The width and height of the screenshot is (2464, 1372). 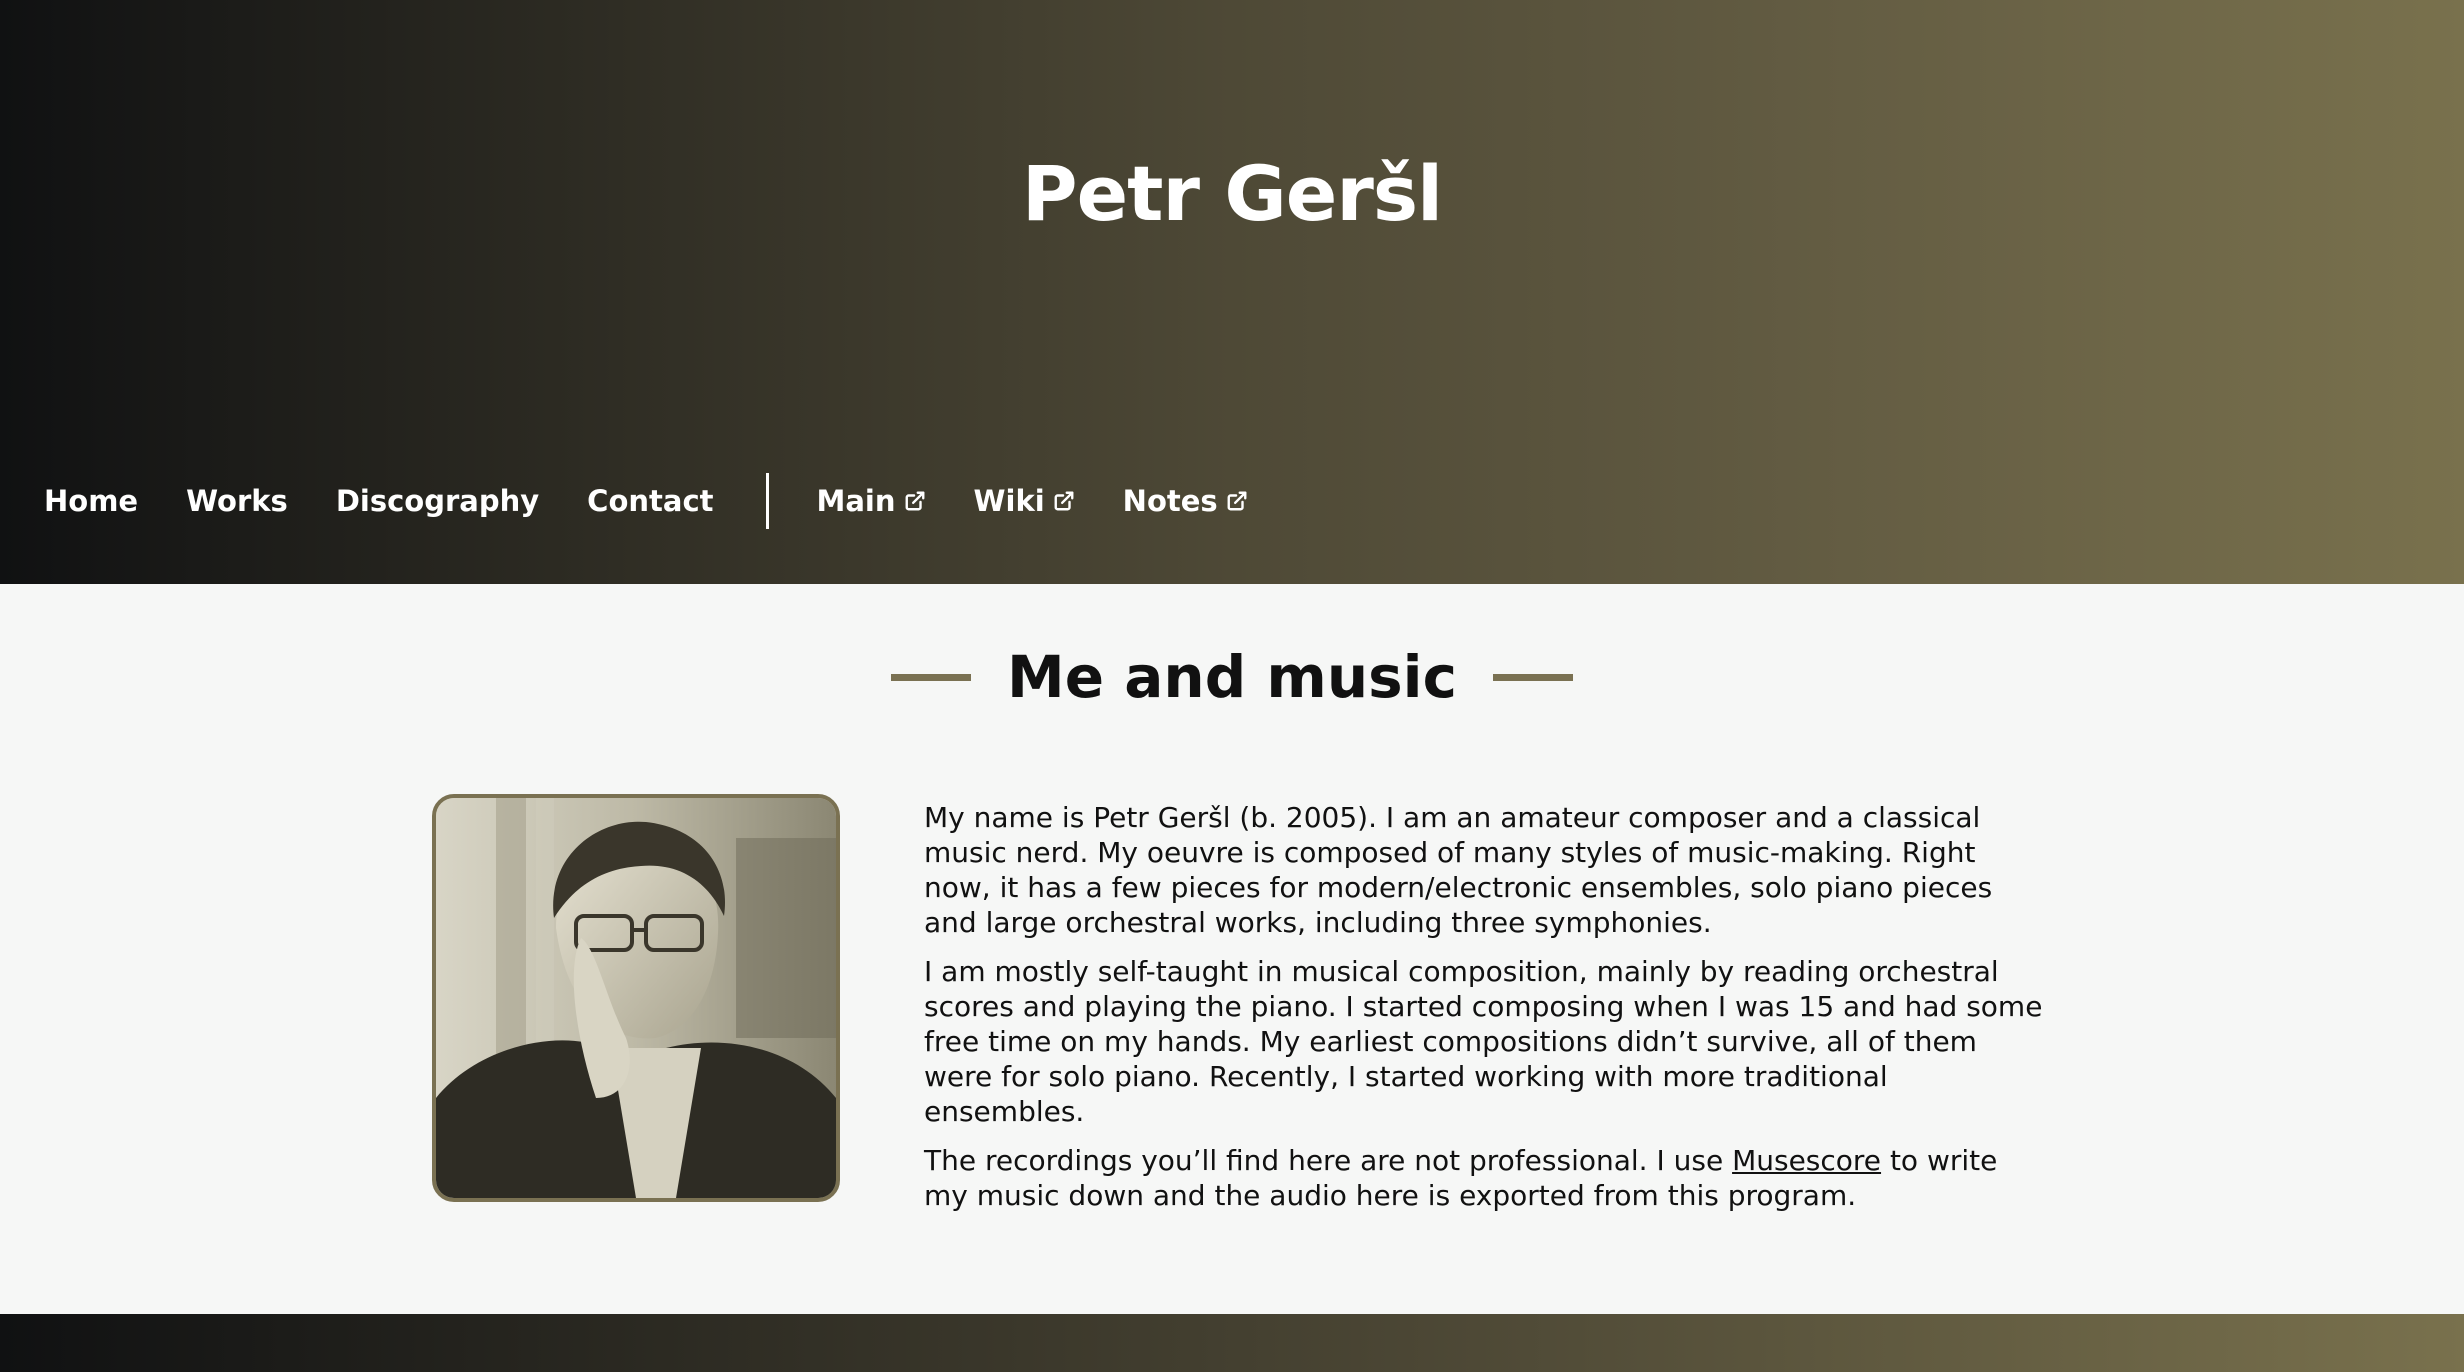 What do you see at coordinates (237, 501) in the screenshot?
I see `nav-works: Works` at bounding box center [237, 501].